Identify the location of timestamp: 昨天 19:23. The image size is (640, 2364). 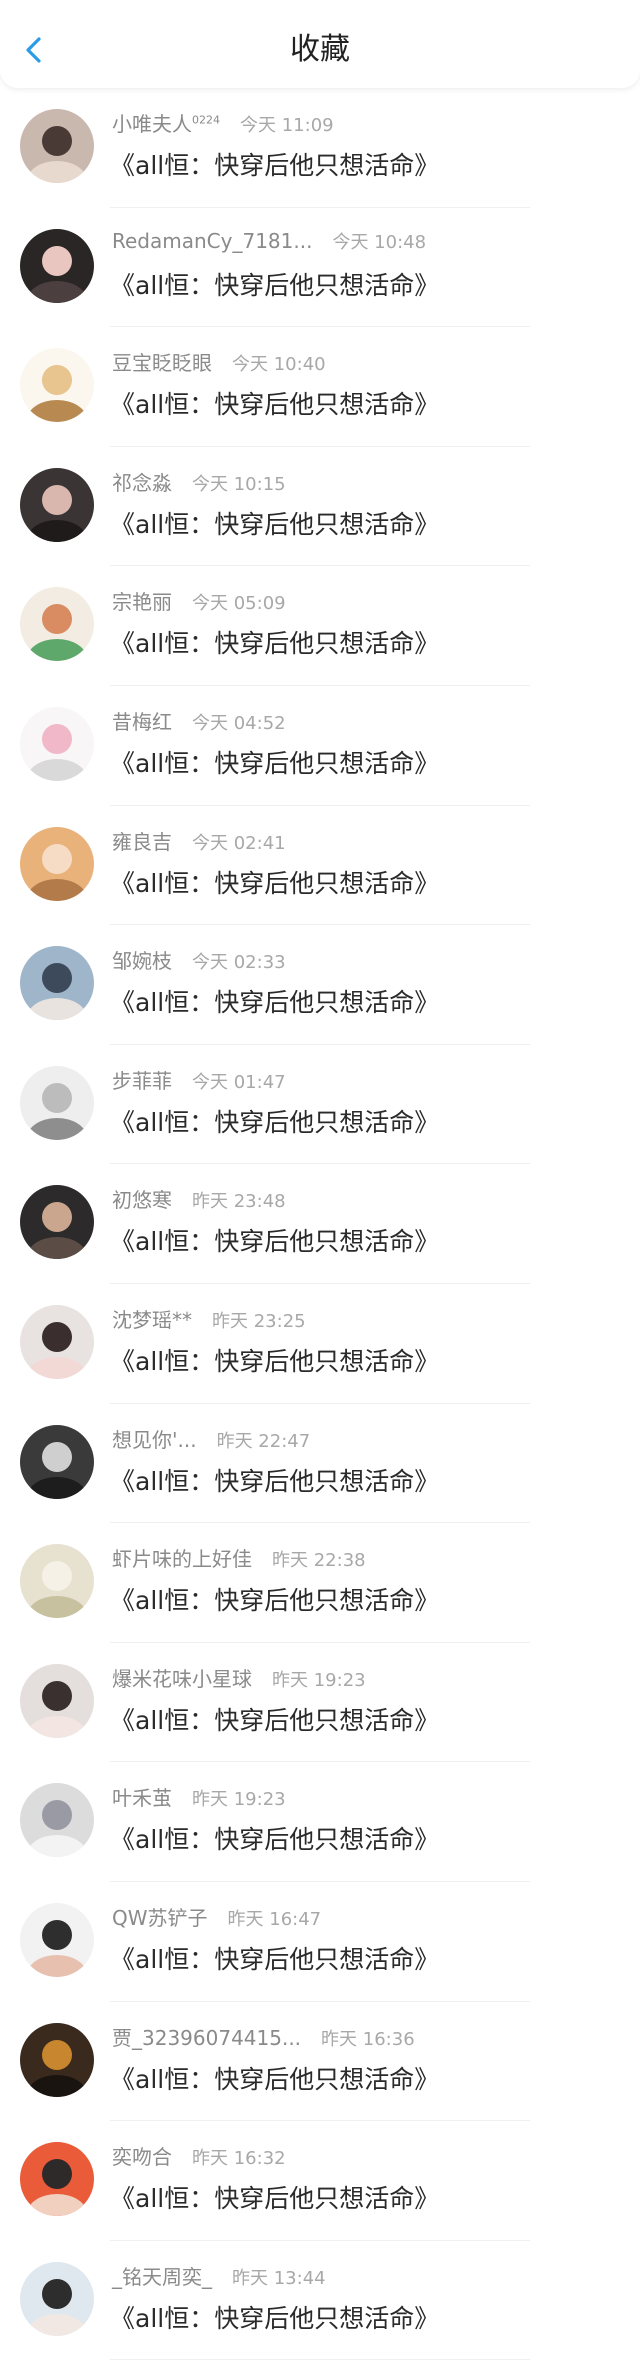
(319, 1680).